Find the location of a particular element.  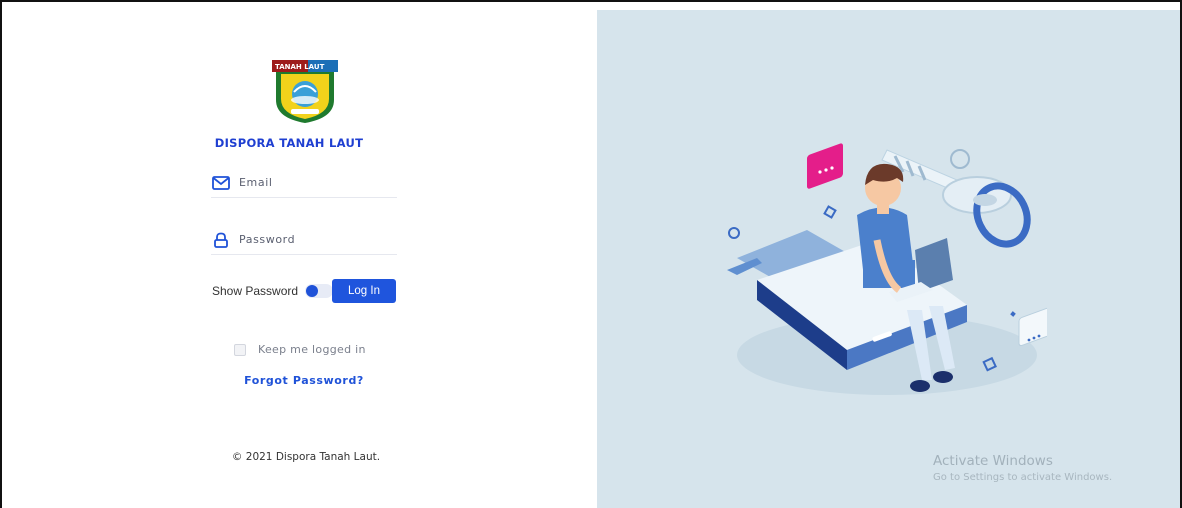

forgot-password-link: Forgot Password? is located at coordinates (304, 380).